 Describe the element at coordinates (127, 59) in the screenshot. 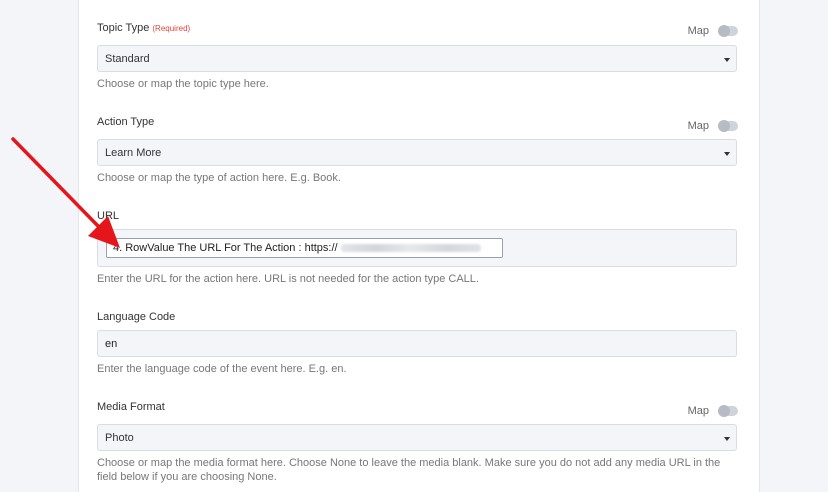

I see `topic-type-value: Standard` at that location.